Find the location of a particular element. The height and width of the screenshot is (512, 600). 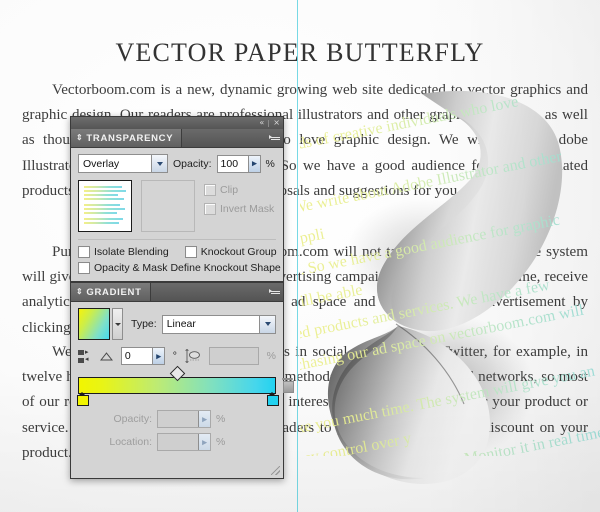

knockout-group-label: Knockout Group is located at coordinates (238, 252).